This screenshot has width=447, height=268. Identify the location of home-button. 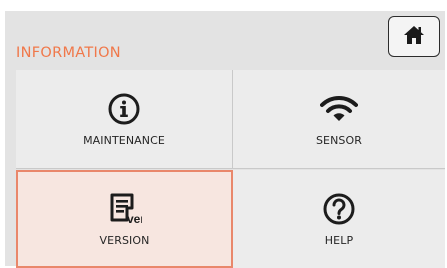
(414, 36).